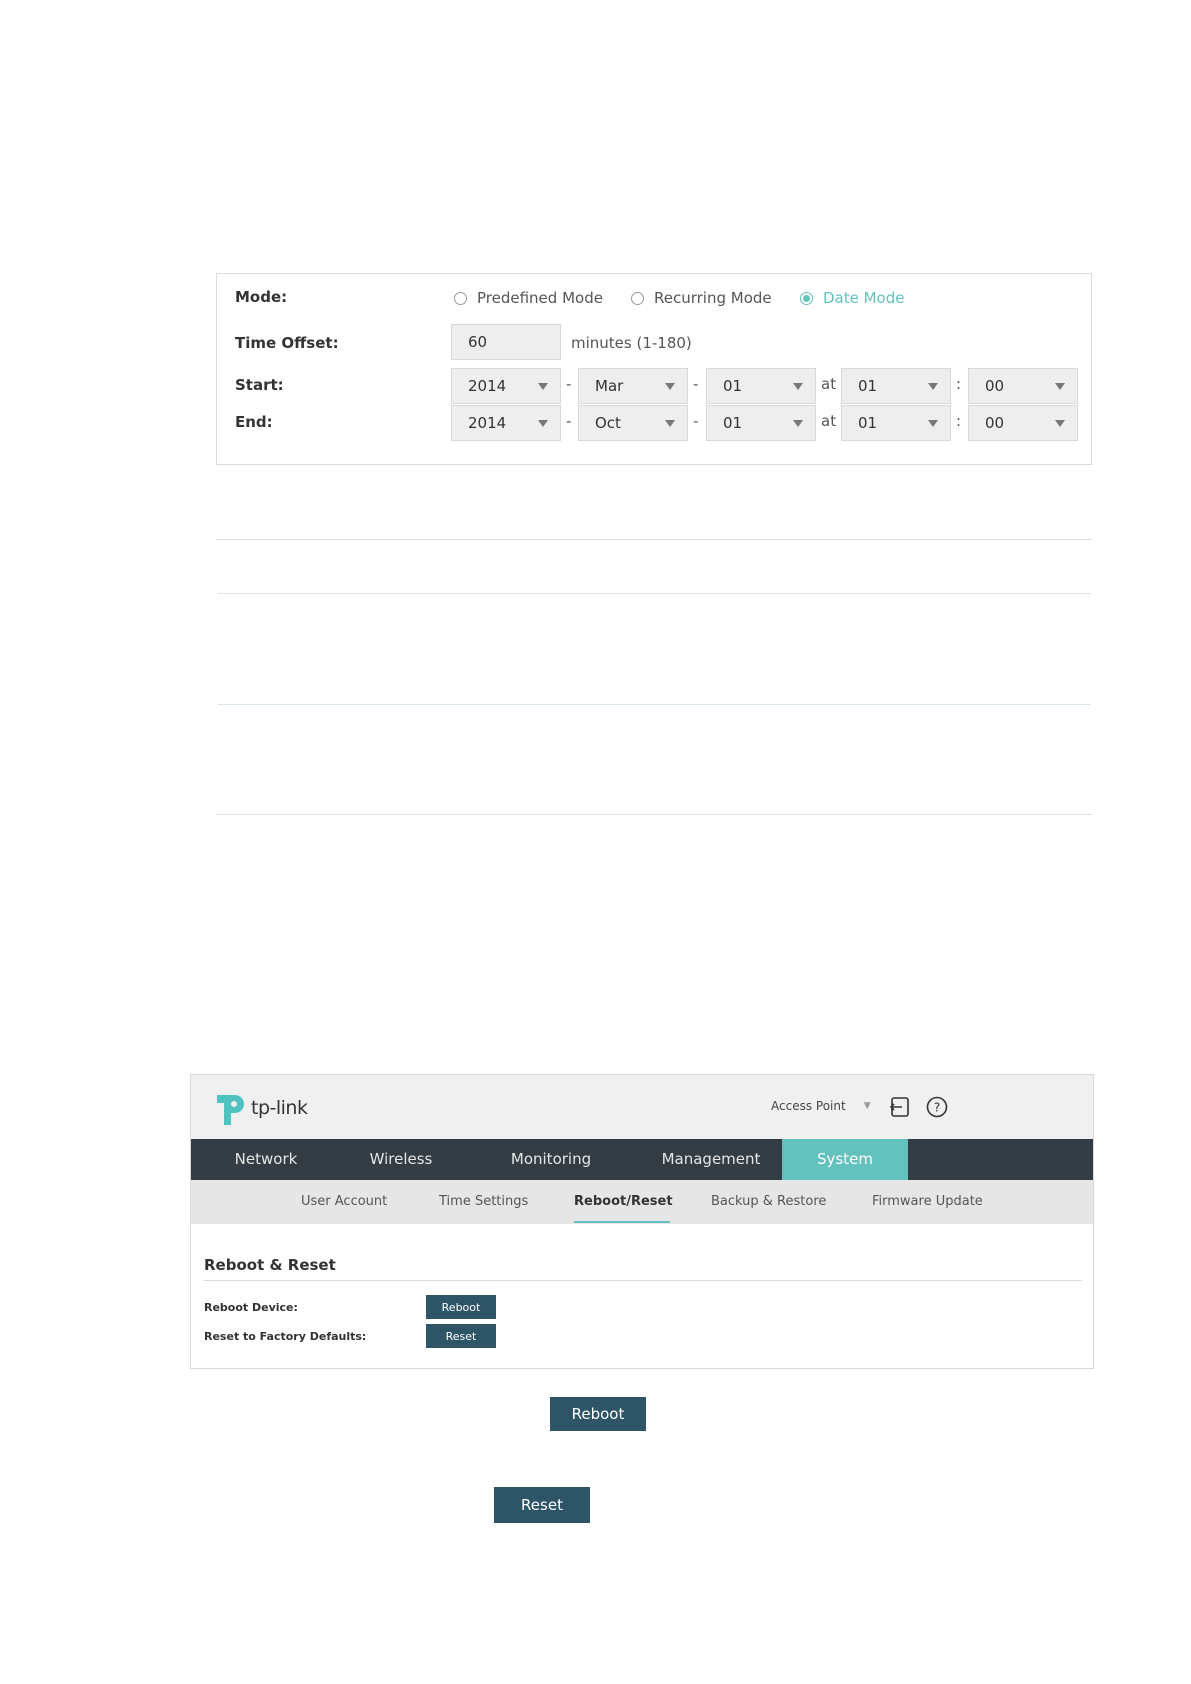  Describe the element at coordinates (867, 1106) in the screenshot. I see `chevron-down-icon: ▼` at that location.